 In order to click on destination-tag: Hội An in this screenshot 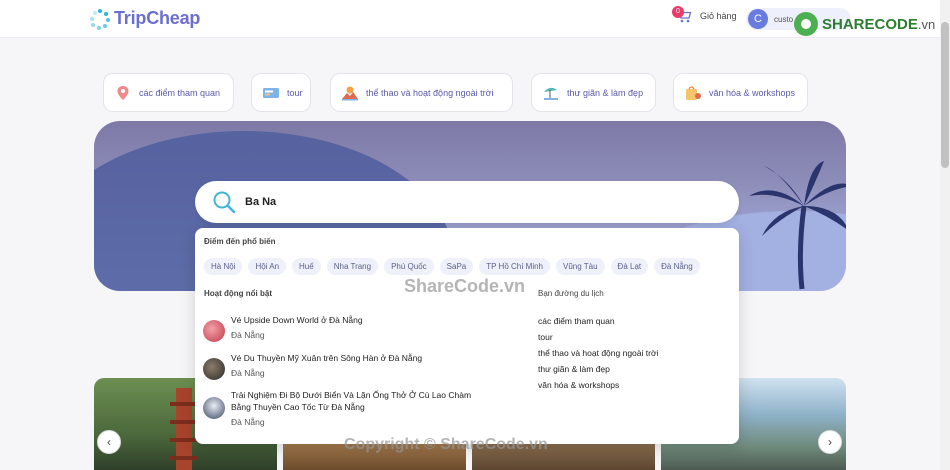, I will do `click(267, 266)`.